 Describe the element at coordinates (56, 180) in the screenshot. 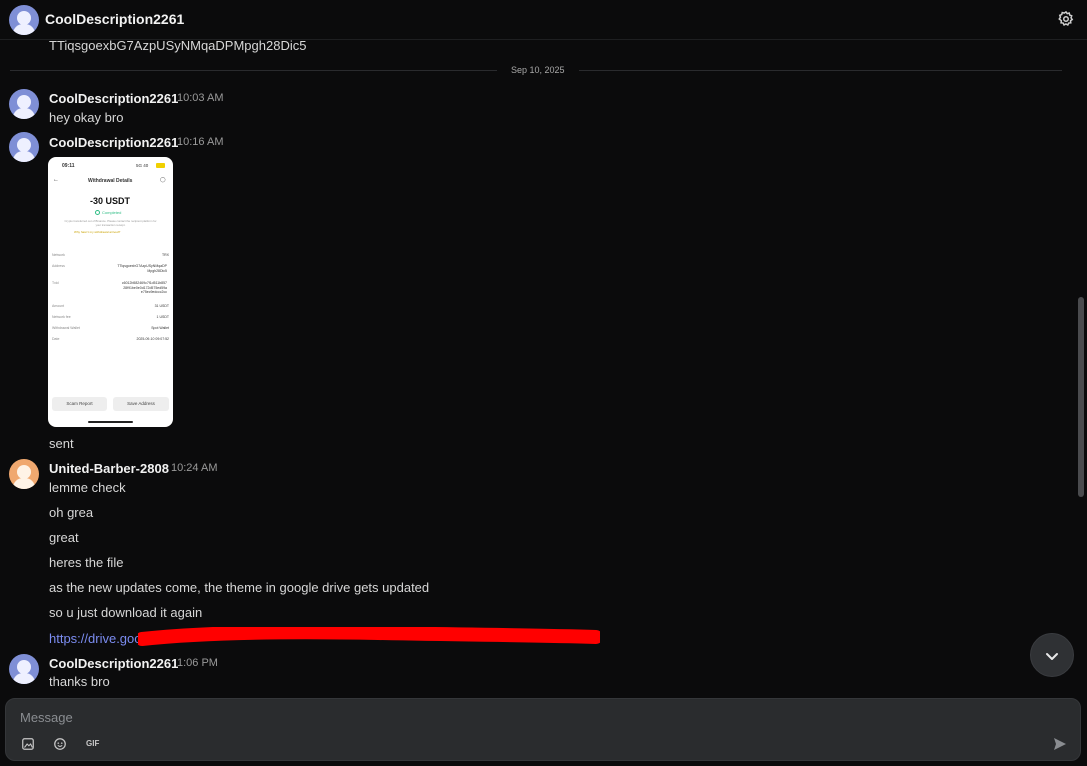

I see `back-arrow-icon: ←` at that location.